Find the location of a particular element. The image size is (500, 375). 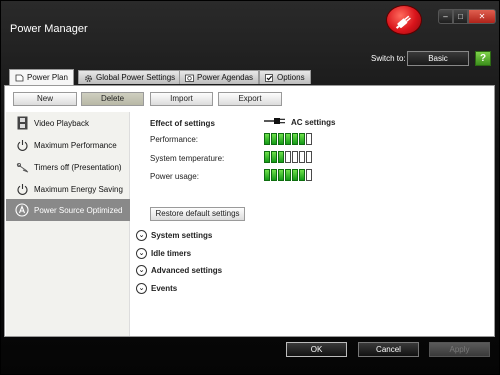

ac-settings-indicator: AC settings is located at coordinates (299, 122).